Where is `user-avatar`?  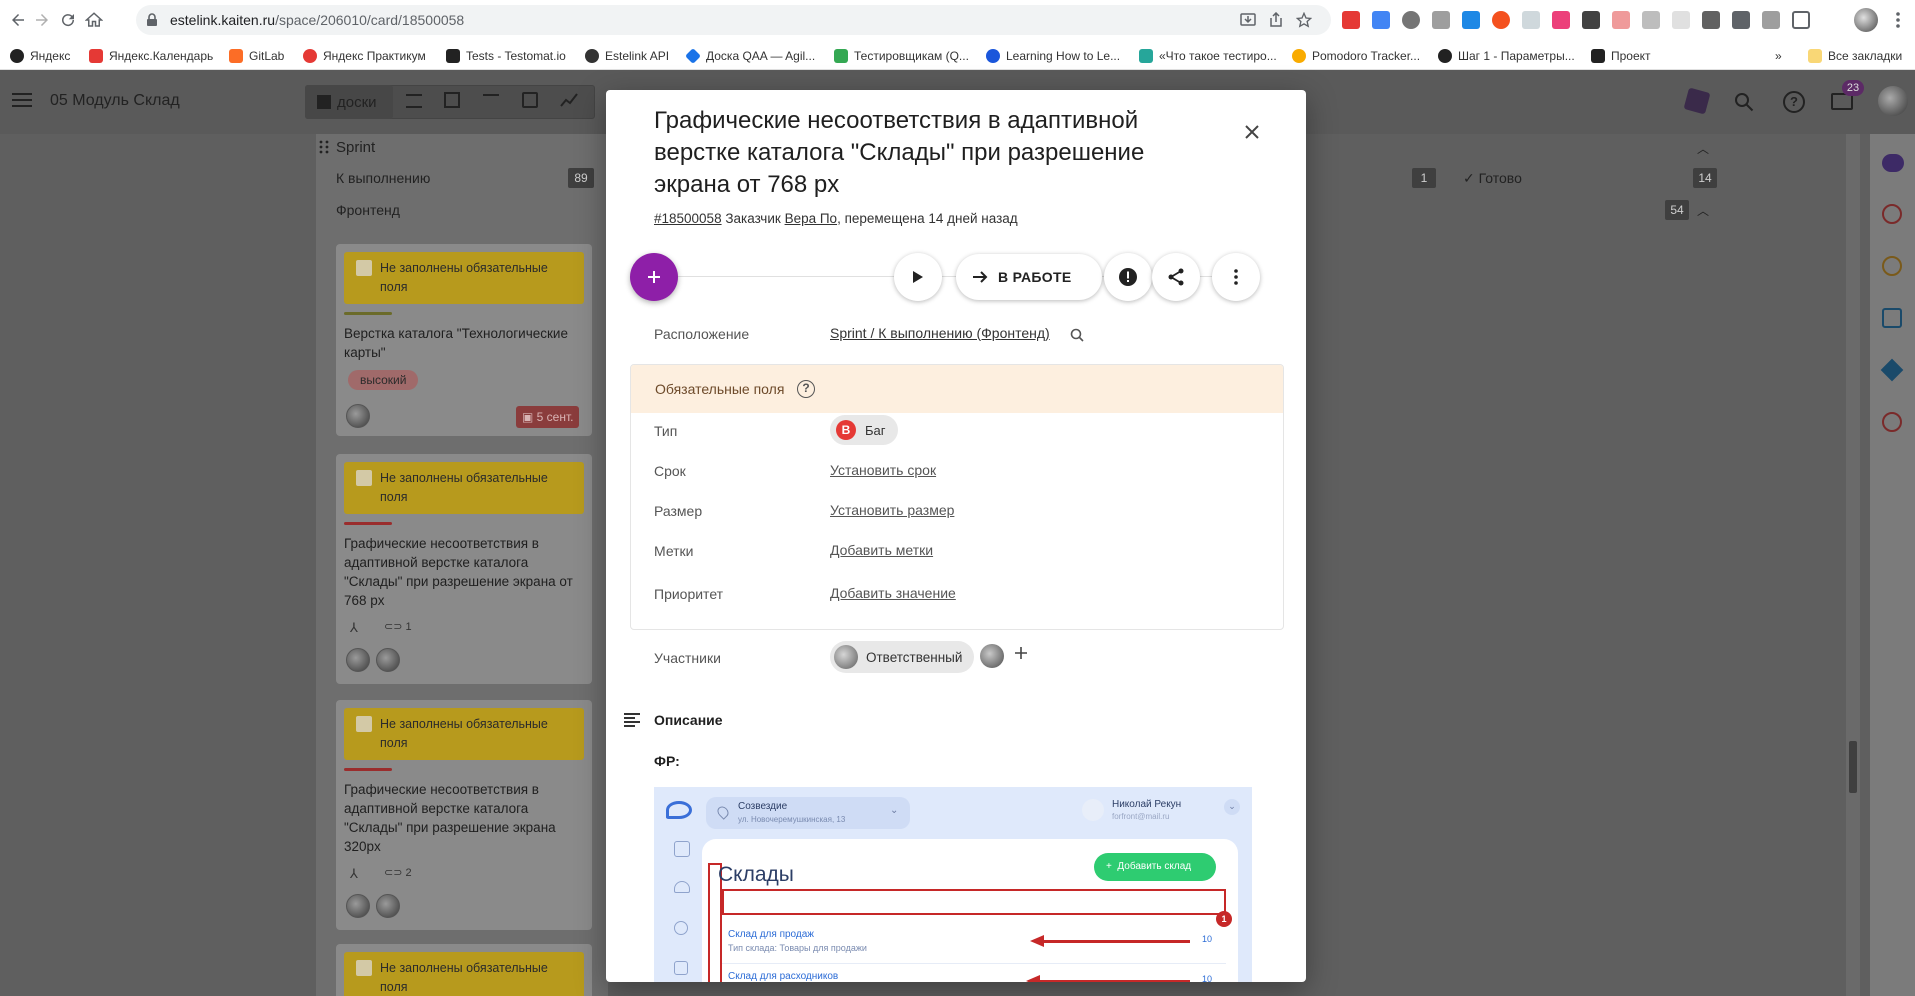
user-avatar is located at coordinates (1893, 101).